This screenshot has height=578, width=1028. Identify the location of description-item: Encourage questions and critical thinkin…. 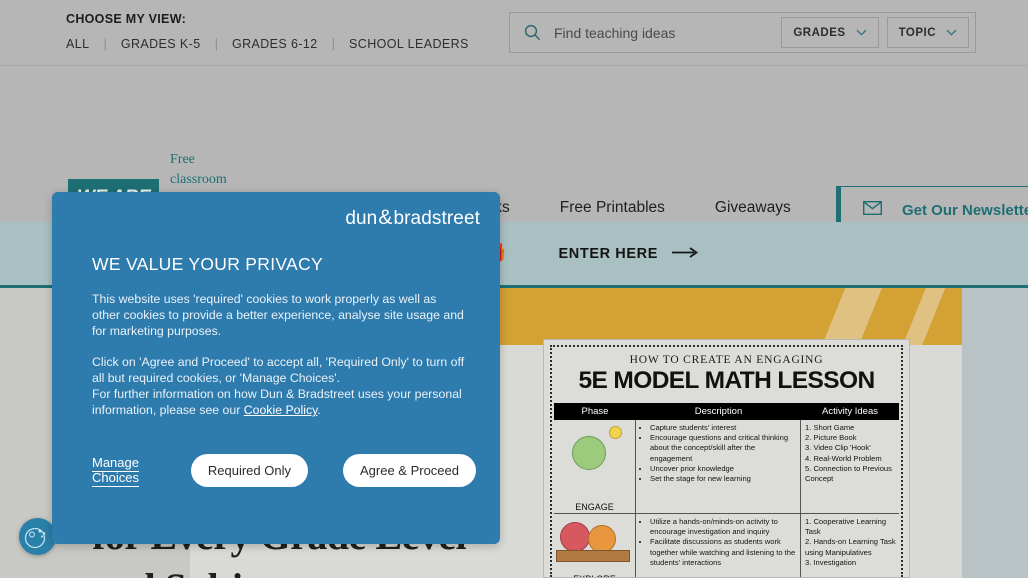
(723, 448).